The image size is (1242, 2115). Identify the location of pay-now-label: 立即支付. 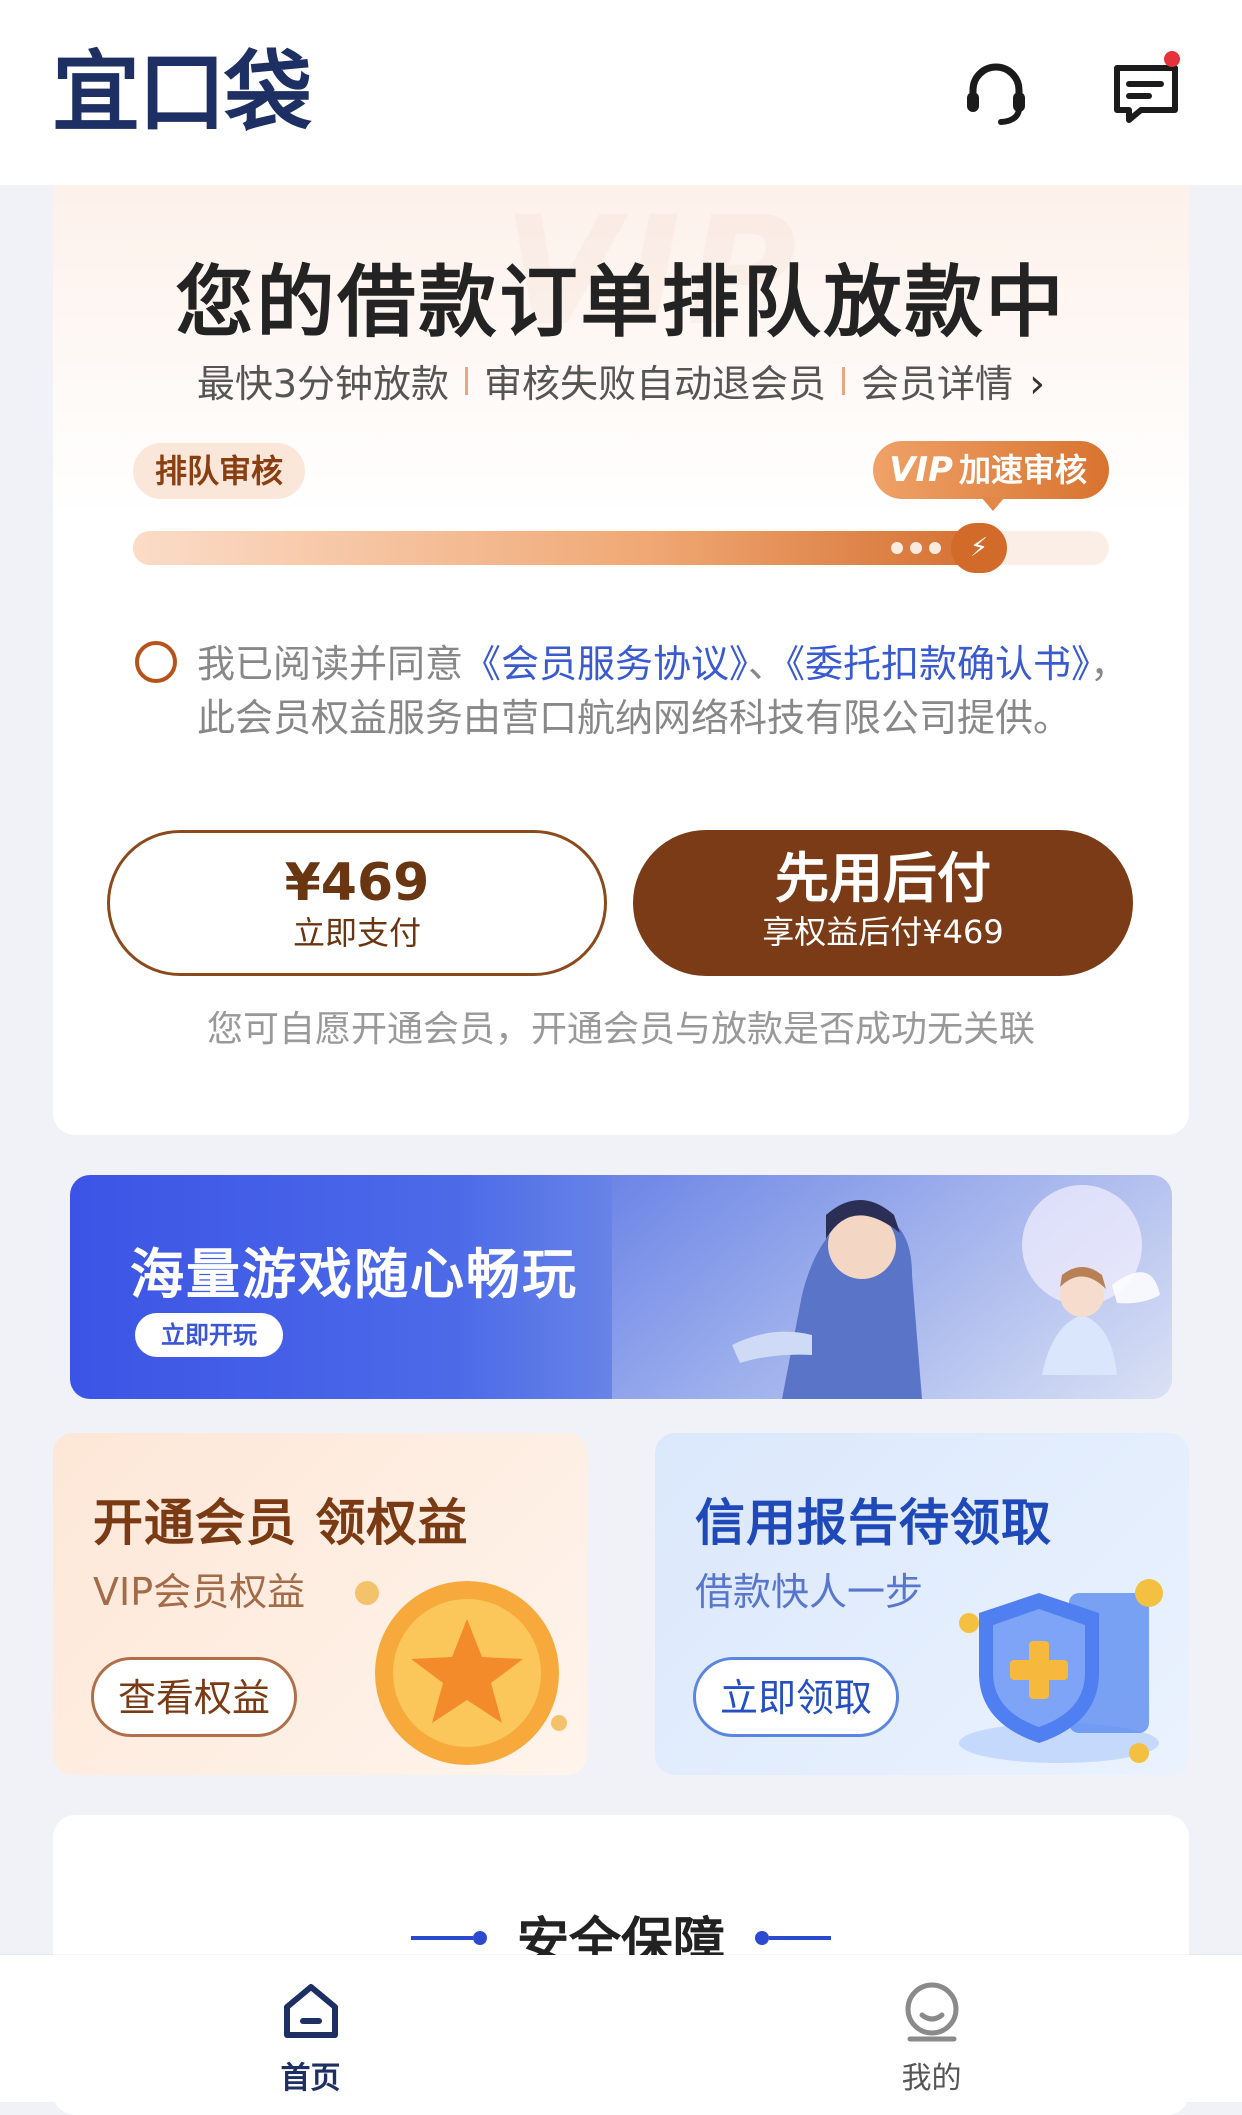
(356, 933).